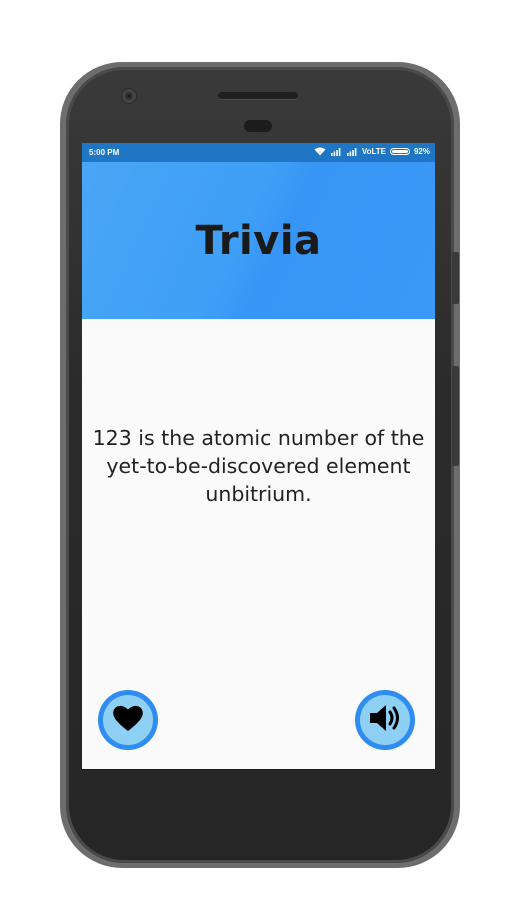 Image resolution: width=520 pixels, height=923 pixels. I want to click on status-bar: 5:00 PM VoLTE 92%, so click(258, 152).